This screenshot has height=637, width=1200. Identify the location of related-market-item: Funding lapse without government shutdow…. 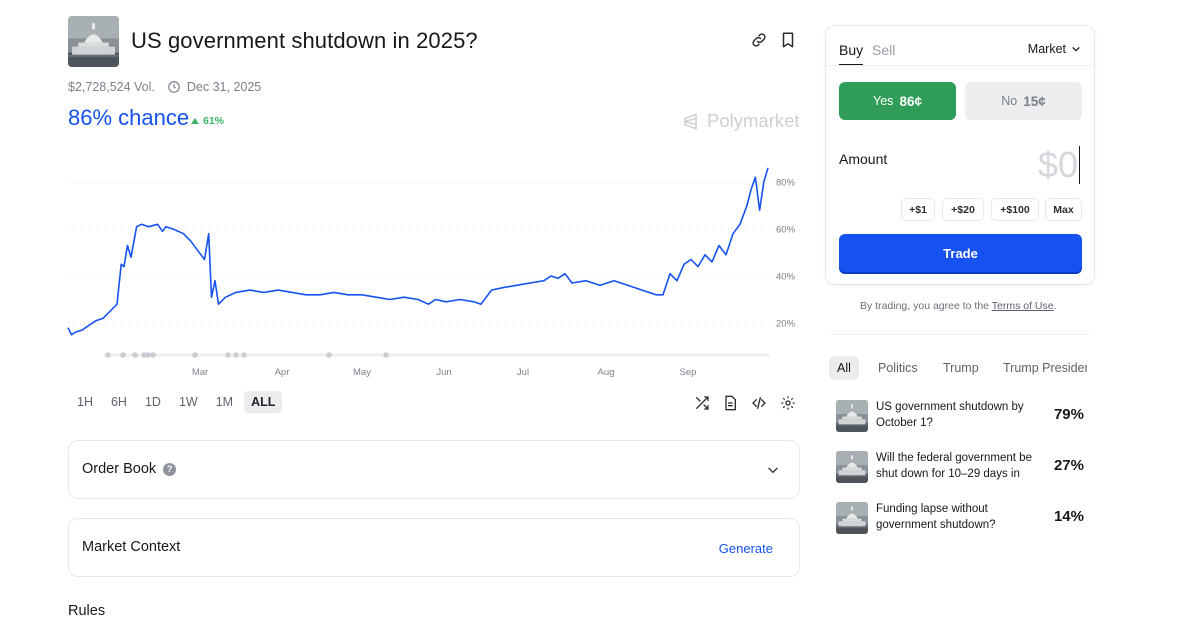
(964, 518).